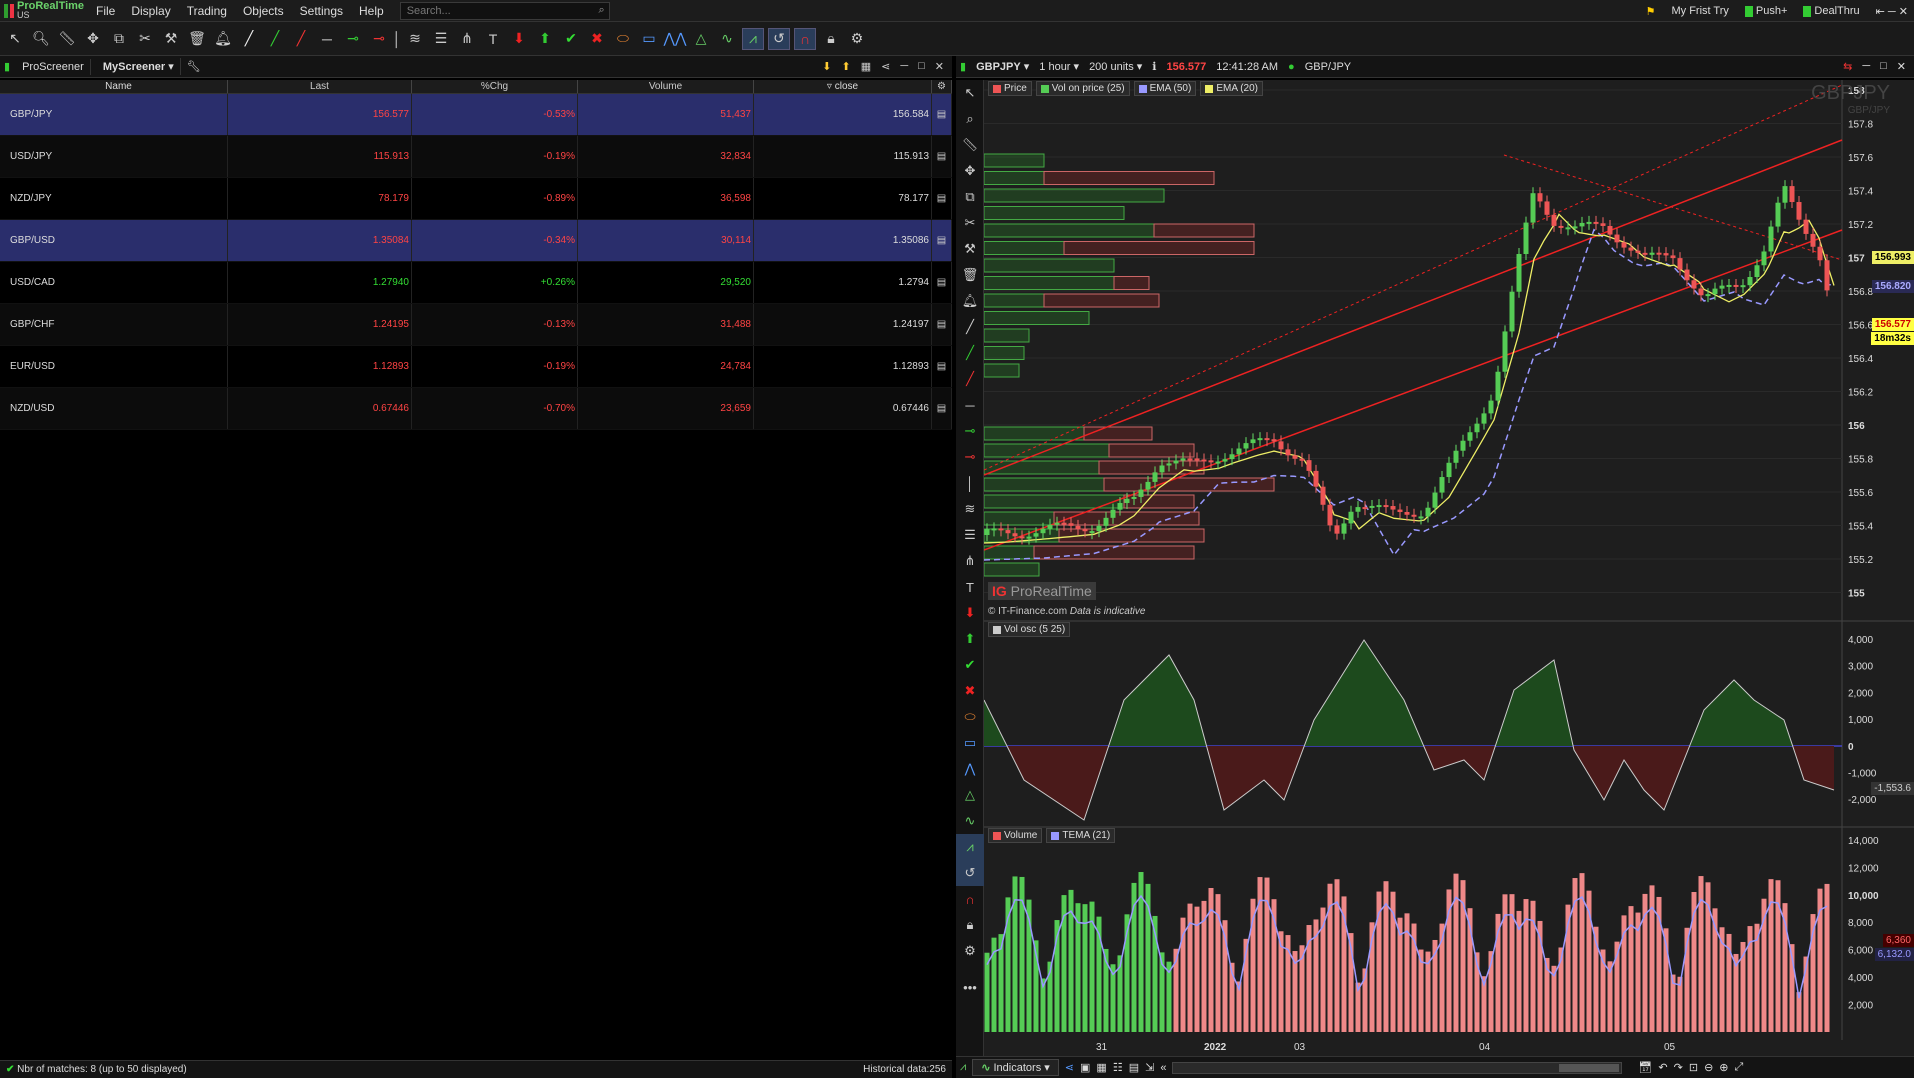 This screenshot has width=1914, height=1078. What do you see at coordinates (1002, 66) in the screenshot?
I see `symbol-select: GBPJPY ▾` at bounding box center [1002, 66].